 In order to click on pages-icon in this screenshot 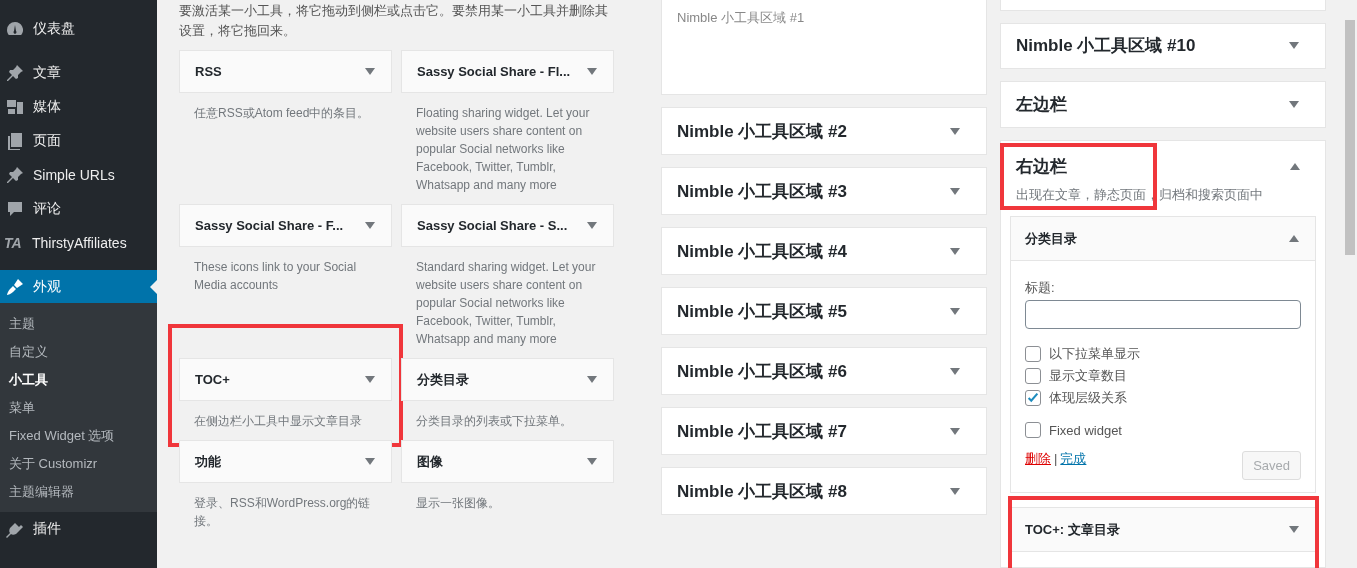, I will do `click(15, 141)`.